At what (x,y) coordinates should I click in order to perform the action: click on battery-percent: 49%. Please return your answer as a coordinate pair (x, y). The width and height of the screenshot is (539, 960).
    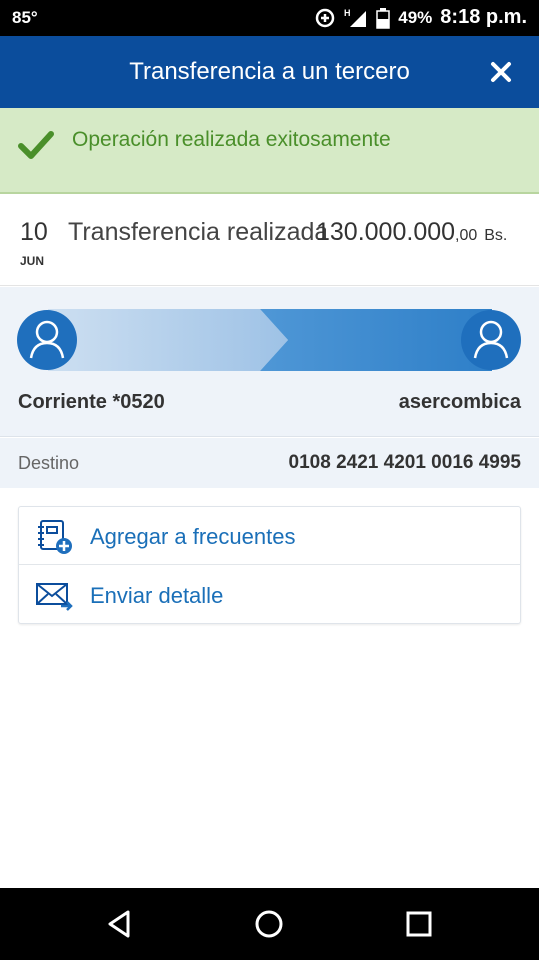
    Looking at the image, I should click on (415, 17).